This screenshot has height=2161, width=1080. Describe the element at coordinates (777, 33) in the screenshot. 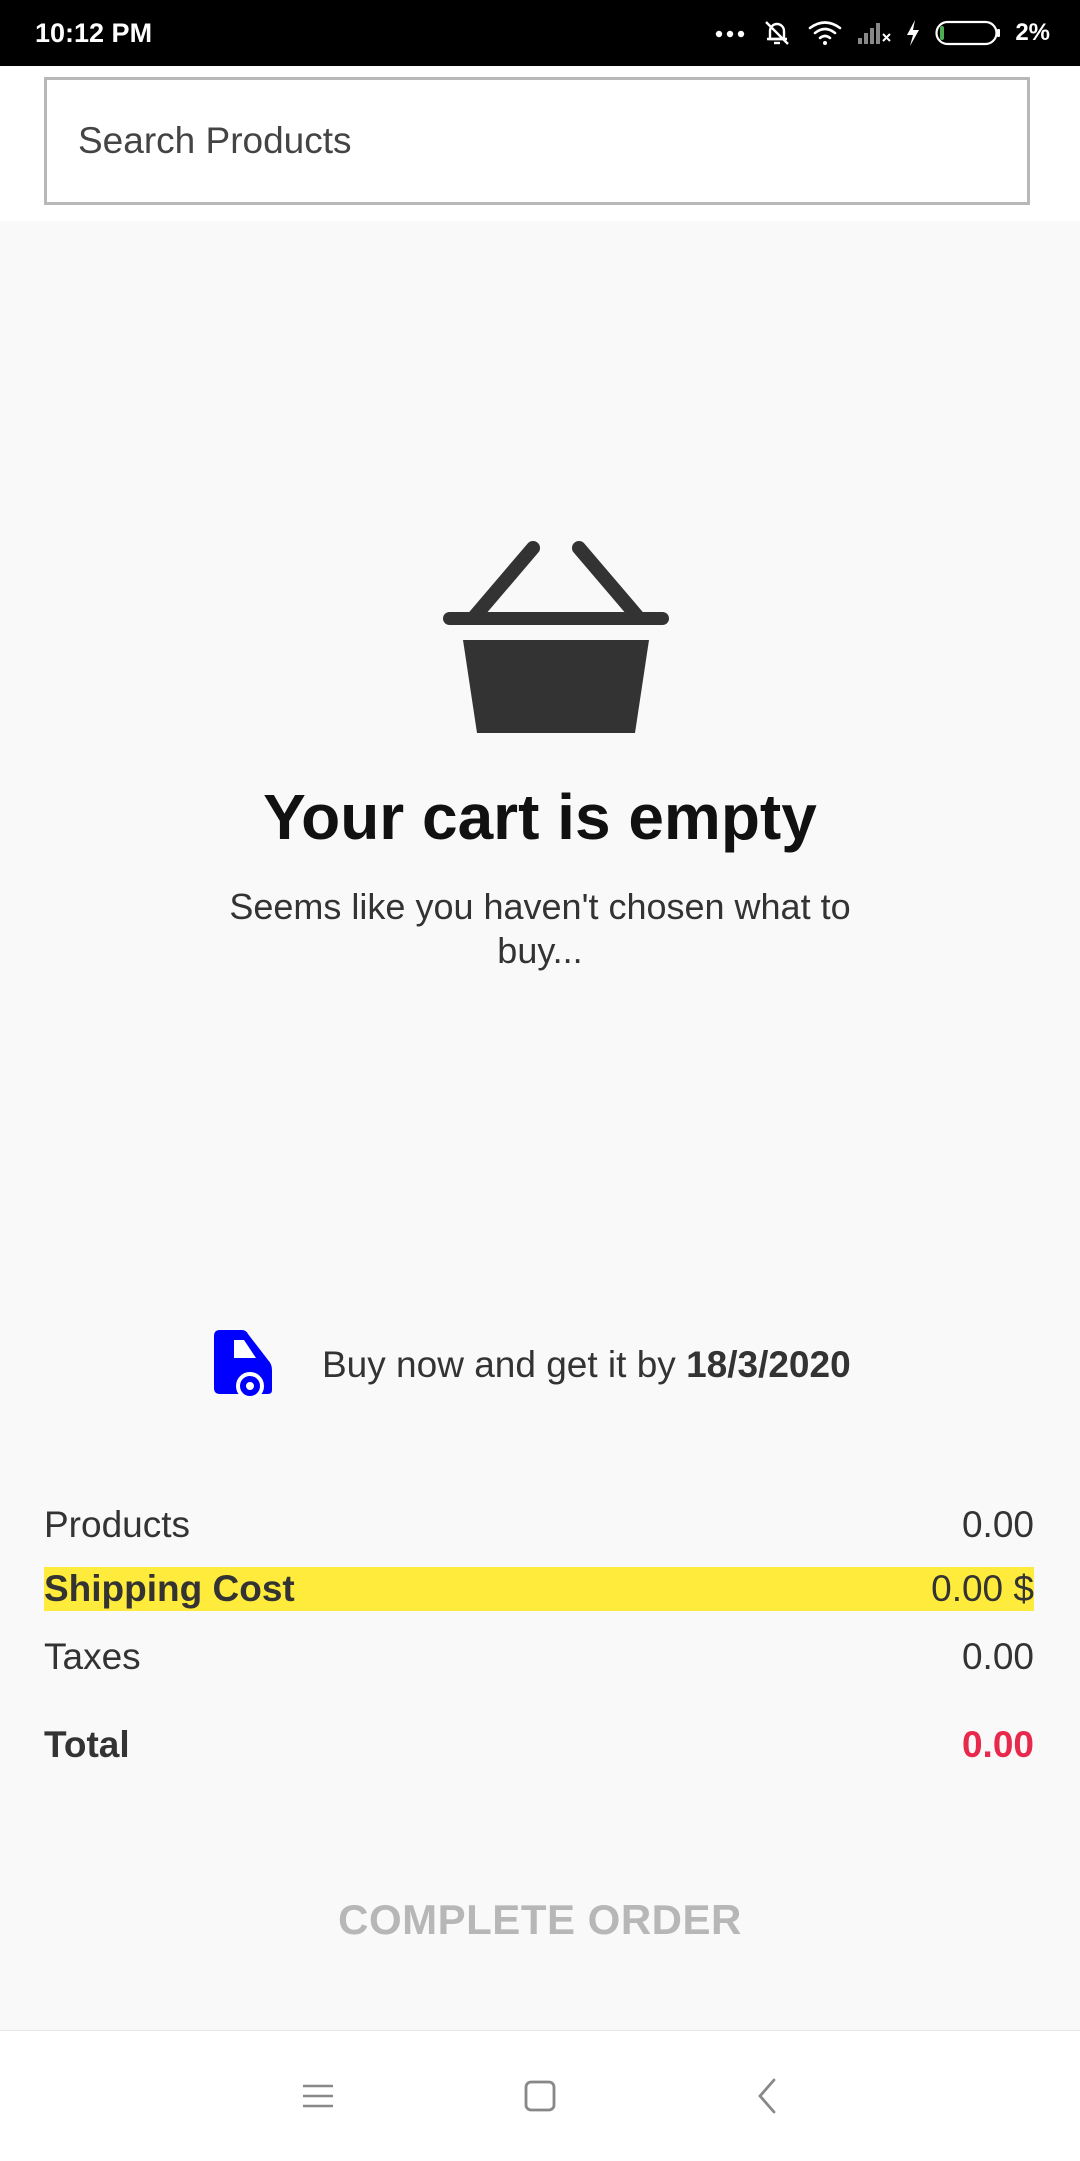

I see `bell-muted-icon` at that location.